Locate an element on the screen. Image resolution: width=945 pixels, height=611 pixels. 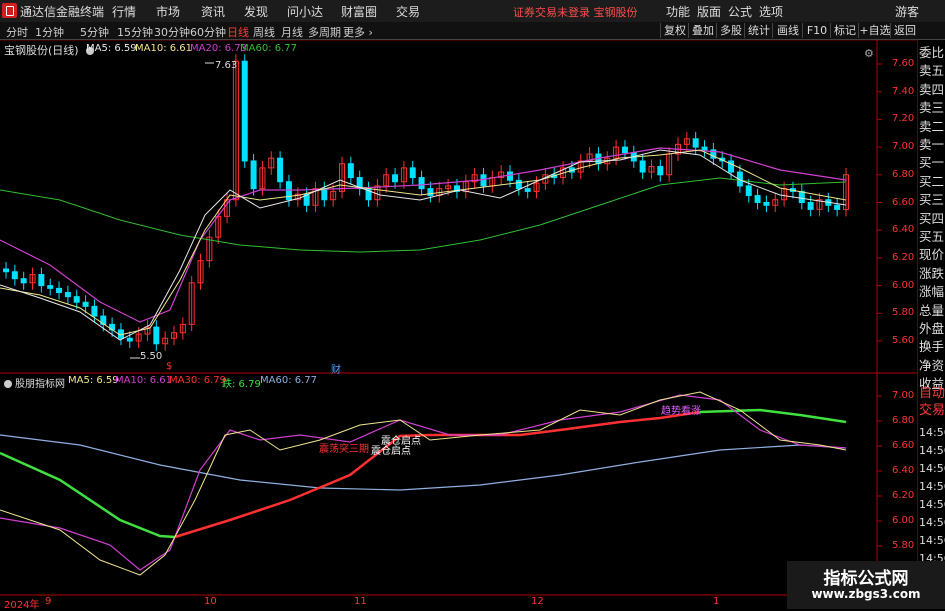
quote-field-label: 买四 is located at coordinates (931, 218).